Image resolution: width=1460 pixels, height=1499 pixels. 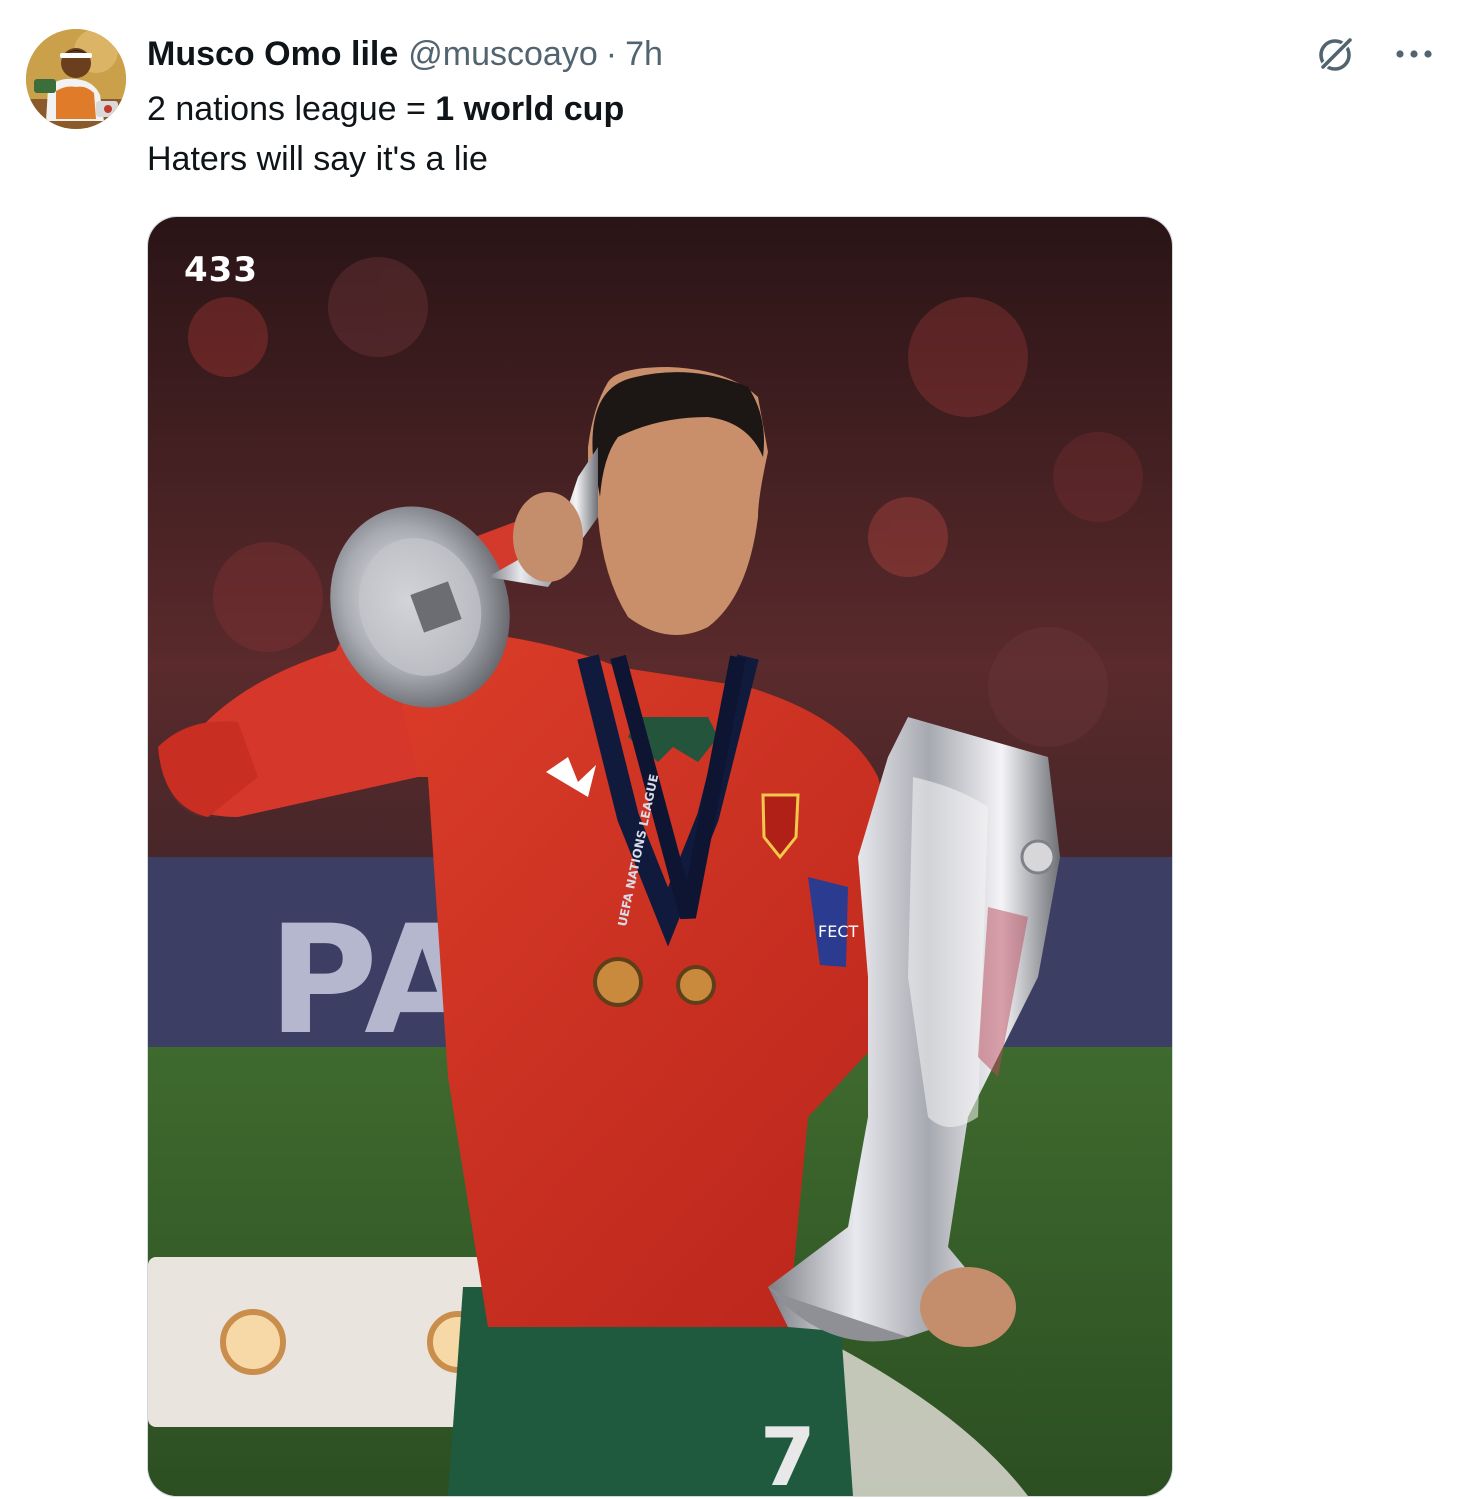 What do you see at coordinates (405, 54) in the screenshot?
I see `tweet-header: Musco Omo lile @muscoayo · 7h` at bounding box center [405, 54].